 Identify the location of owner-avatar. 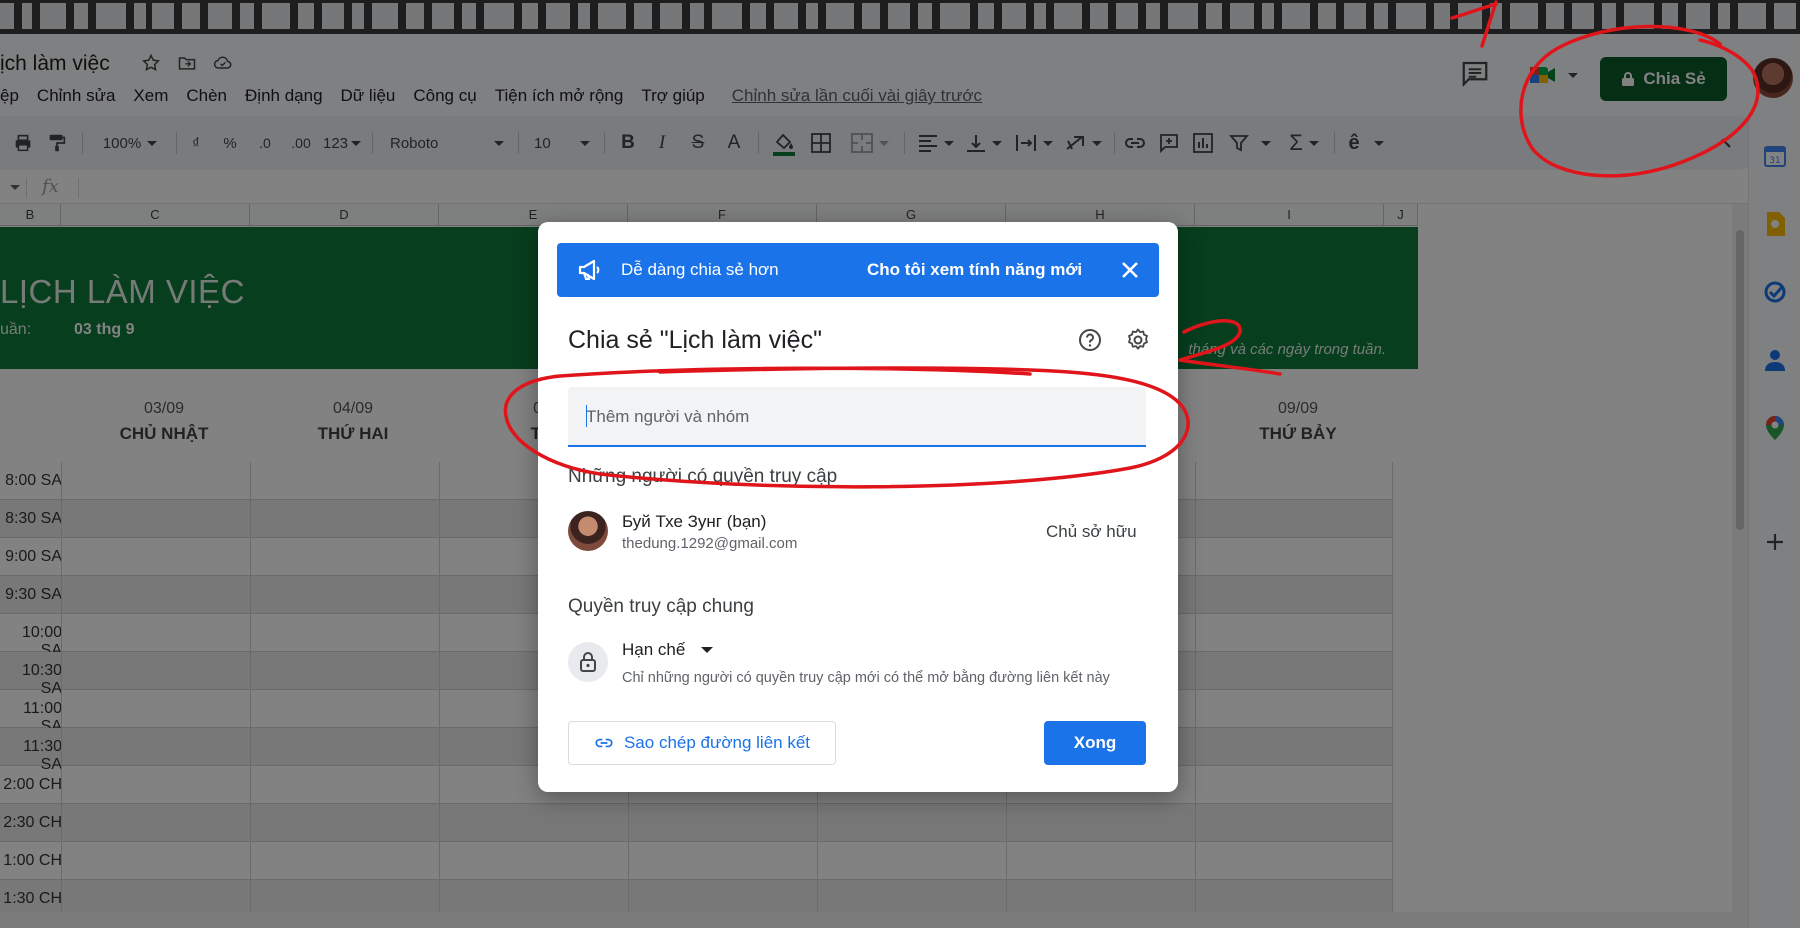
(588, 531).